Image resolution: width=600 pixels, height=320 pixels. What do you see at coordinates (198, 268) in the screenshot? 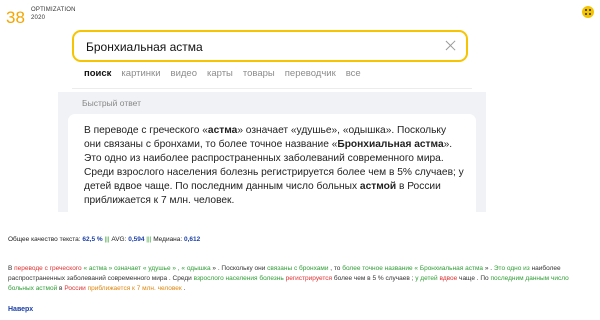
I see `analysis-token: одышка` at bounding box center [198, 268].